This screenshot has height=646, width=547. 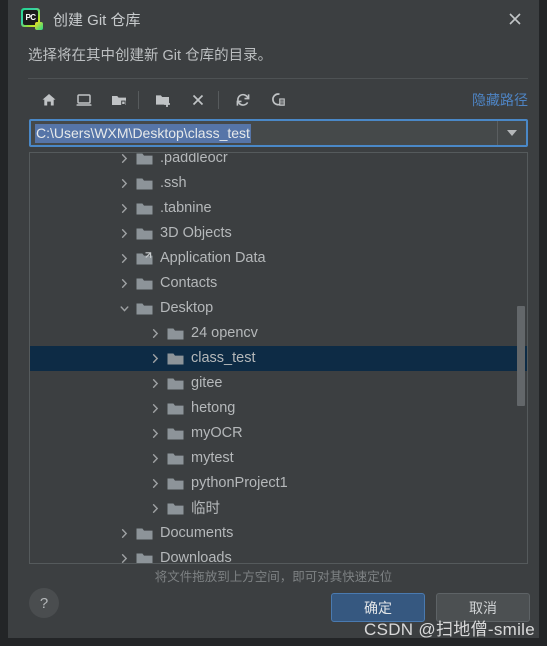 I want to click on close-icon, so click(x=515, y=19).